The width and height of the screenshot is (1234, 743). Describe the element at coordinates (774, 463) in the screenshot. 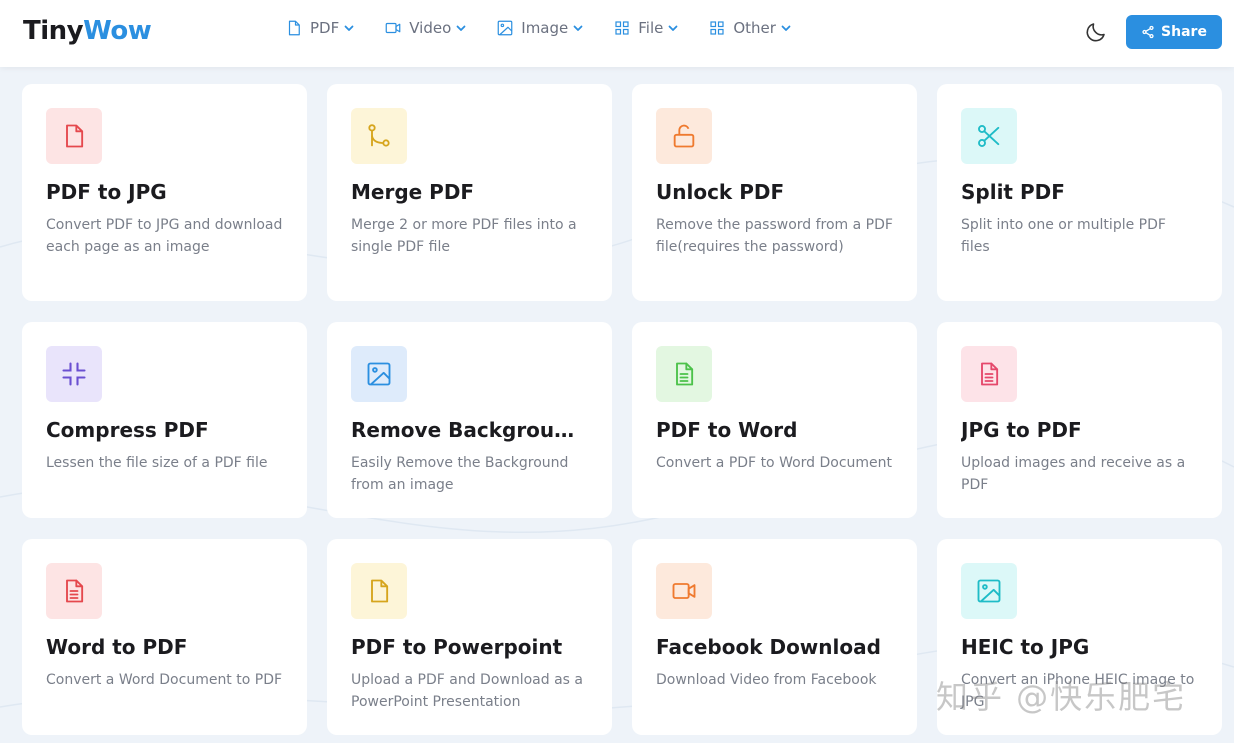

I see `tool-card-description: Convert a PDF to Word Document` at that location.